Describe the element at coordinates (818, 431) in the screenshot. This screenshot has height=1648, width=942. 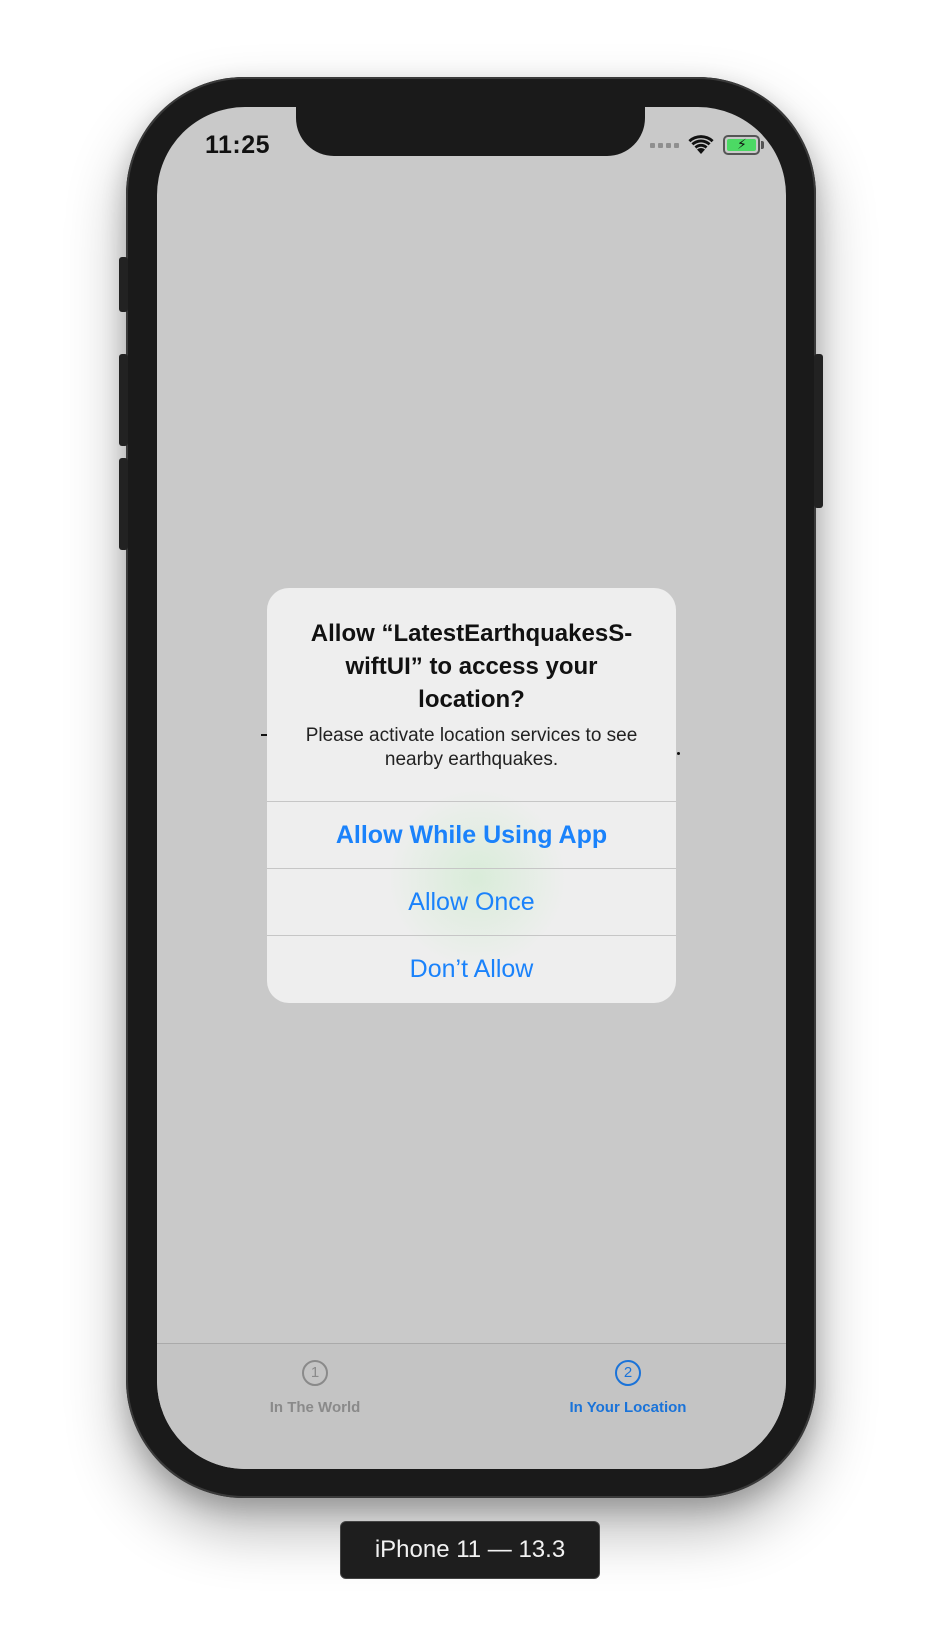
I see `power-button` at that location.